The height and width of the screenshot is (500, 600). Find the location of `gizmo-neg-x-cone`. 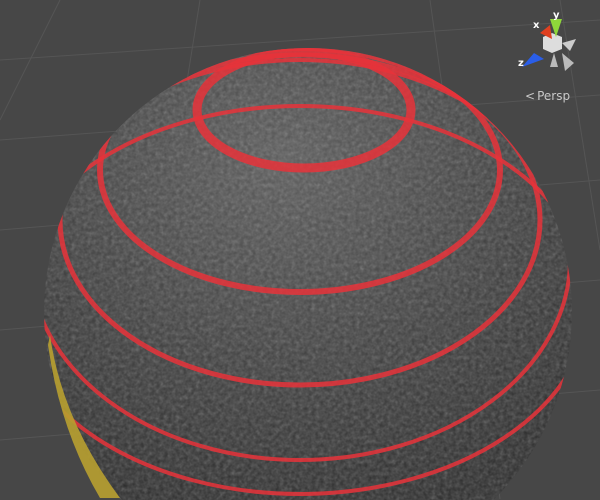

gizmo-neg-x-cone is located at coordinates (569, 45).